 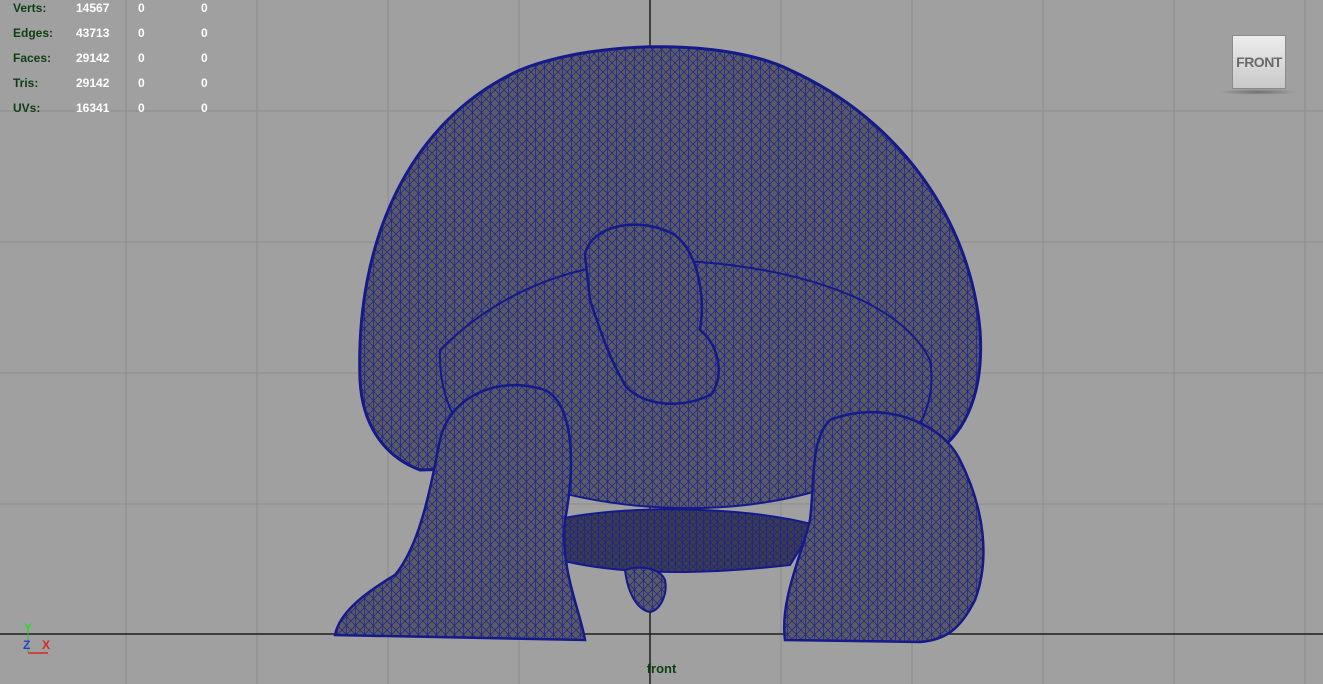 What do you see at coordinates (26, 645) in the screenshot?
I see `axis-z-label: Z` at bounding box center [26, 645].